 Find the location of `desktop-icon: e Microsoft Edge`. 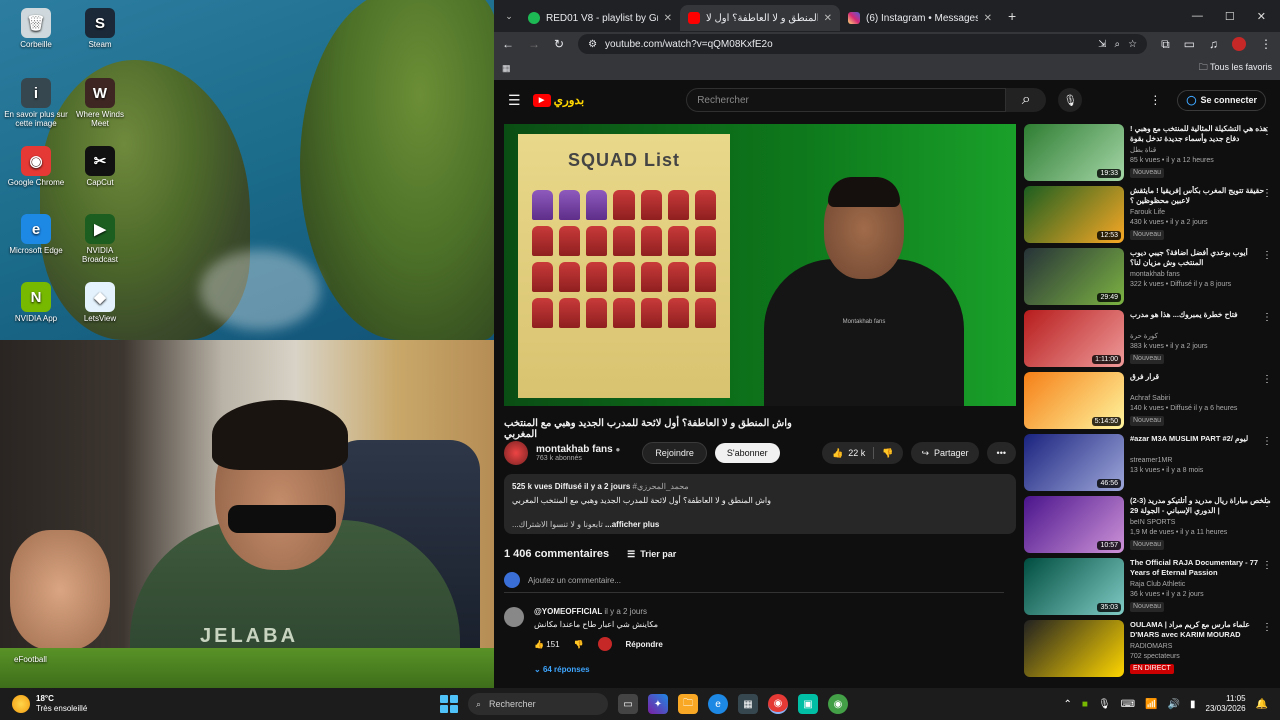

desktop-icon: e Microsoft Edge is located at coordinates (36, 234).